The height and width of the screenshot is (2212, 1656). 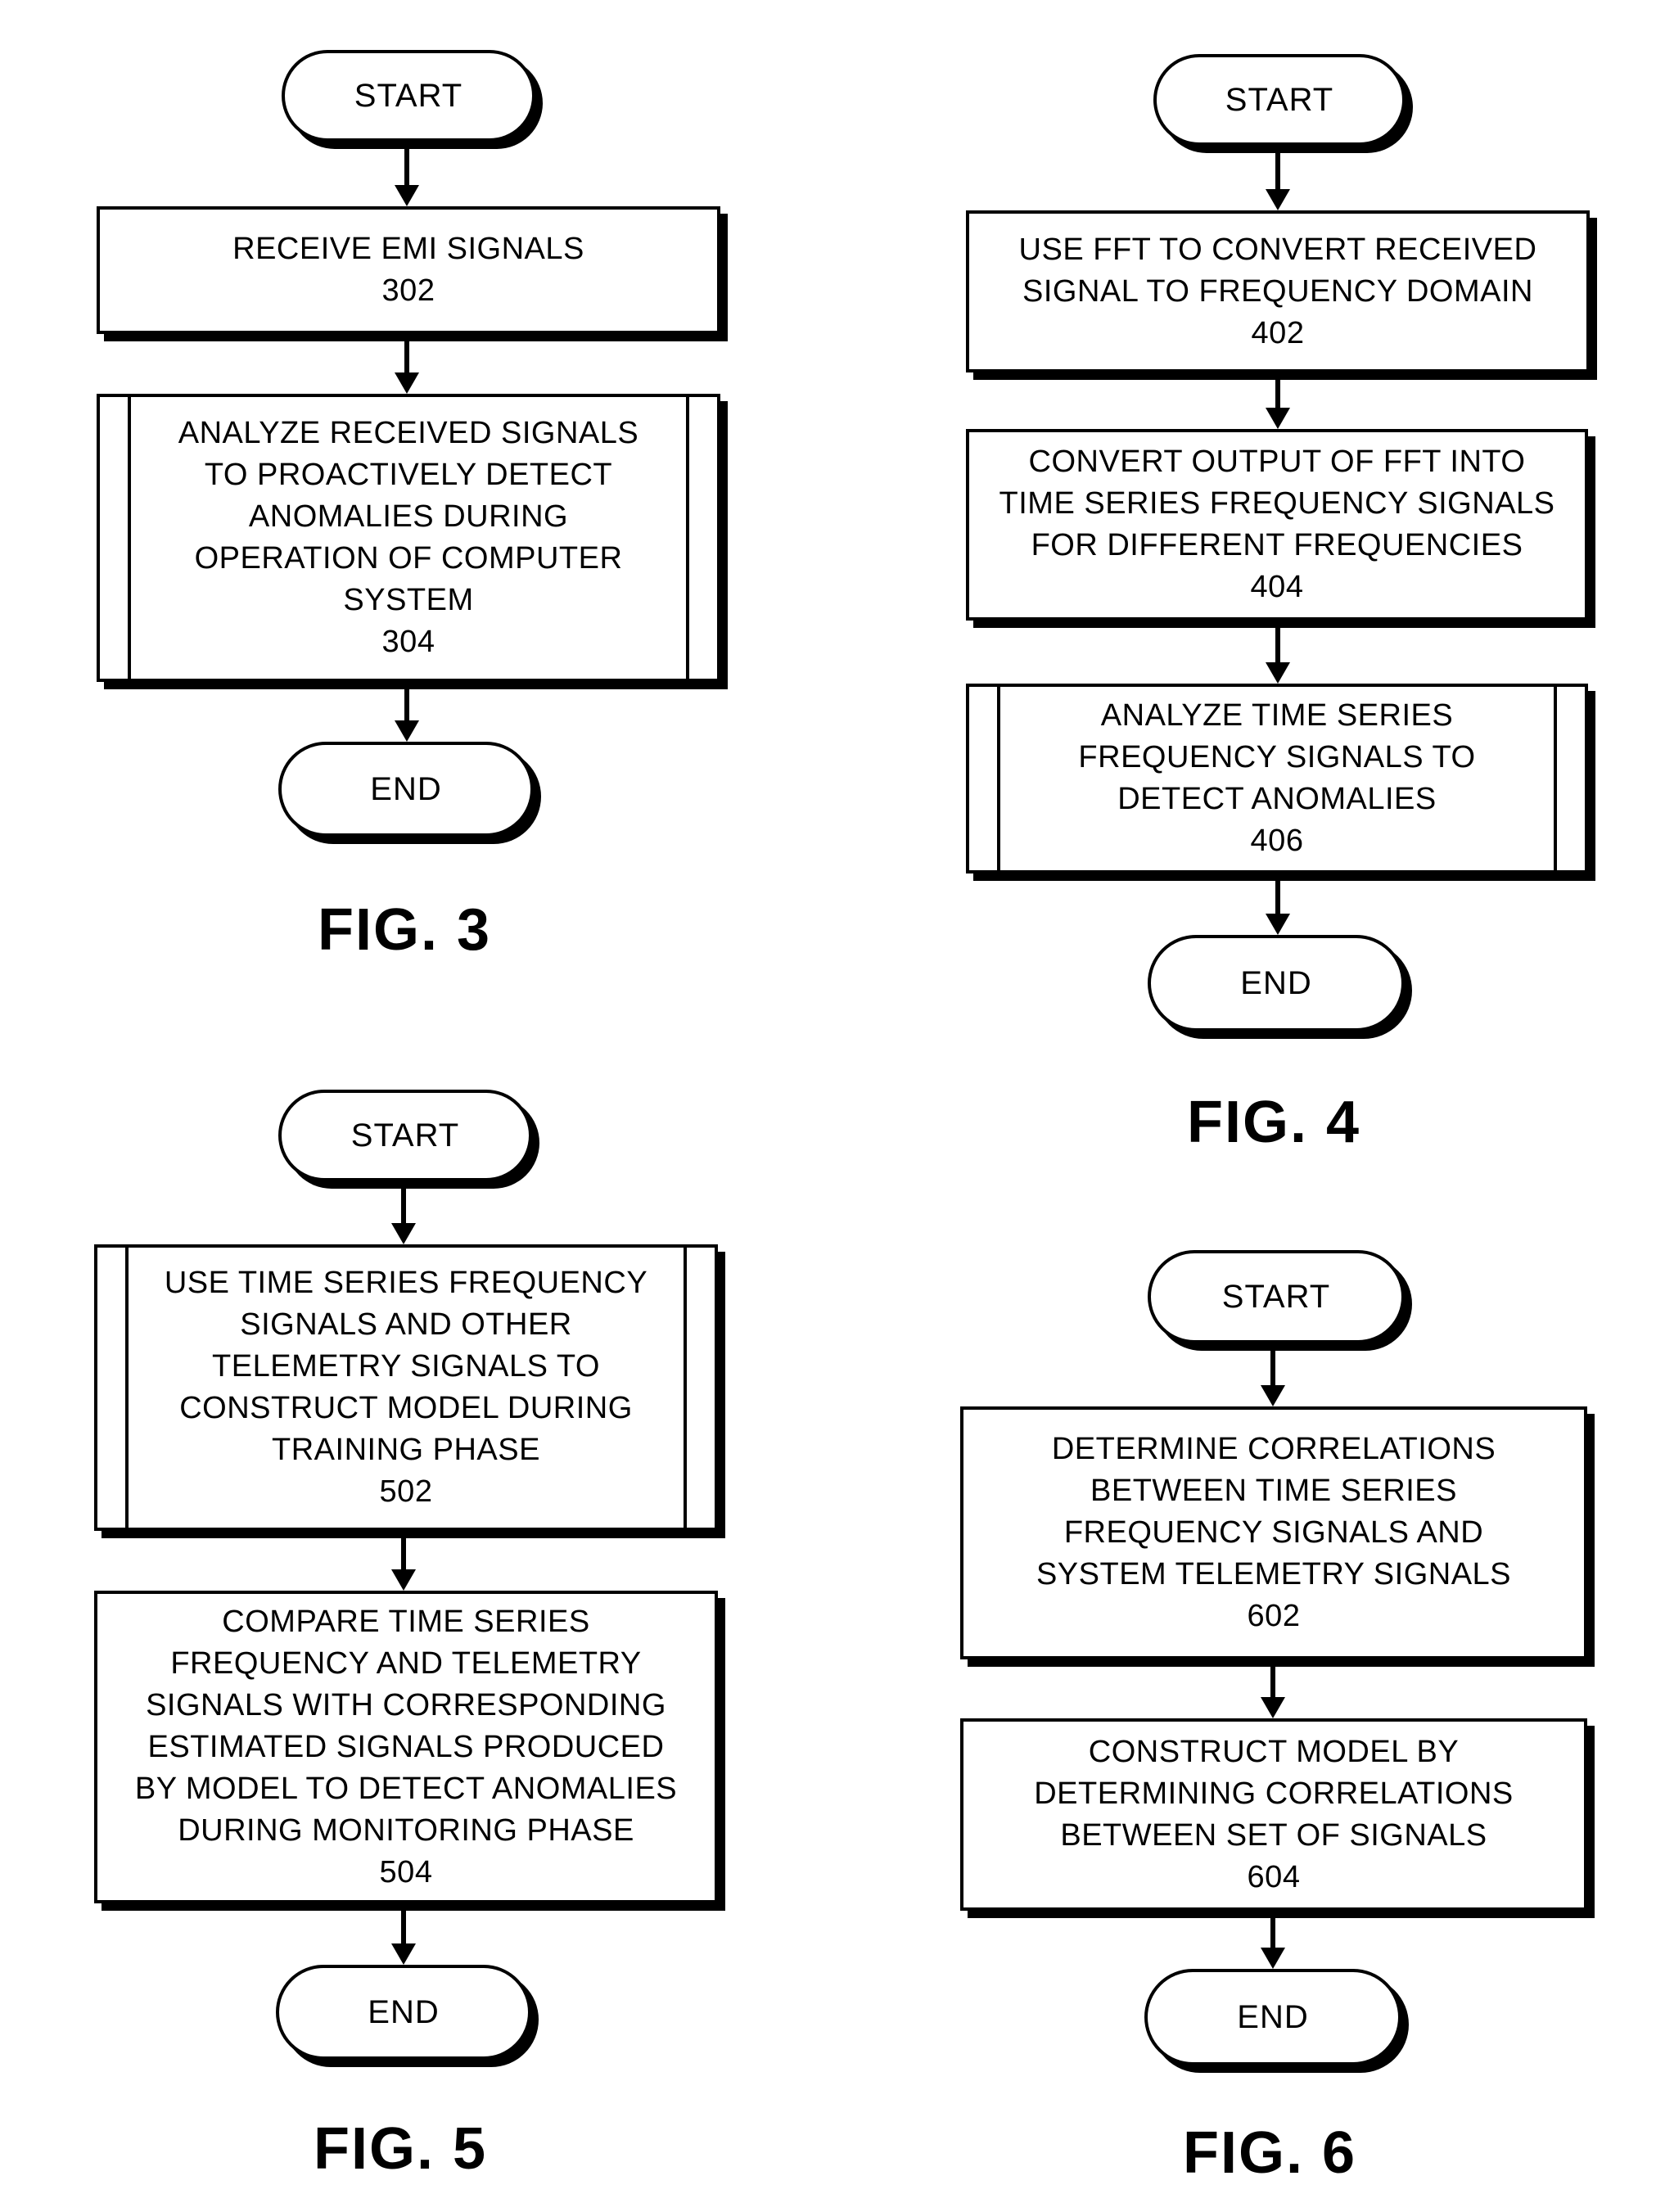 What do you see at coordinates (1273, 1491) in the screenshot?
I see `step-text-line: BETWEEN TIME SERIES` at bounding box center [1273, 1491].